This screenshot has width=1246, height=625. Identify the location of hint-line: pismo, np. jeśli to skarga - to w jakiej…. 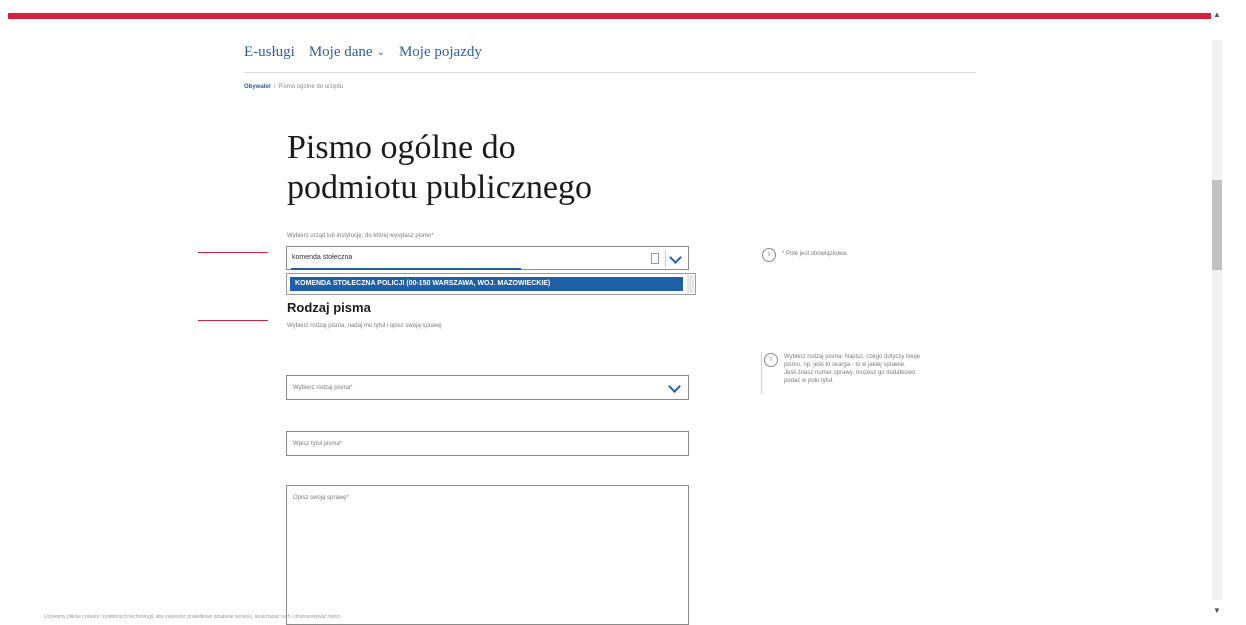
(845, 365).